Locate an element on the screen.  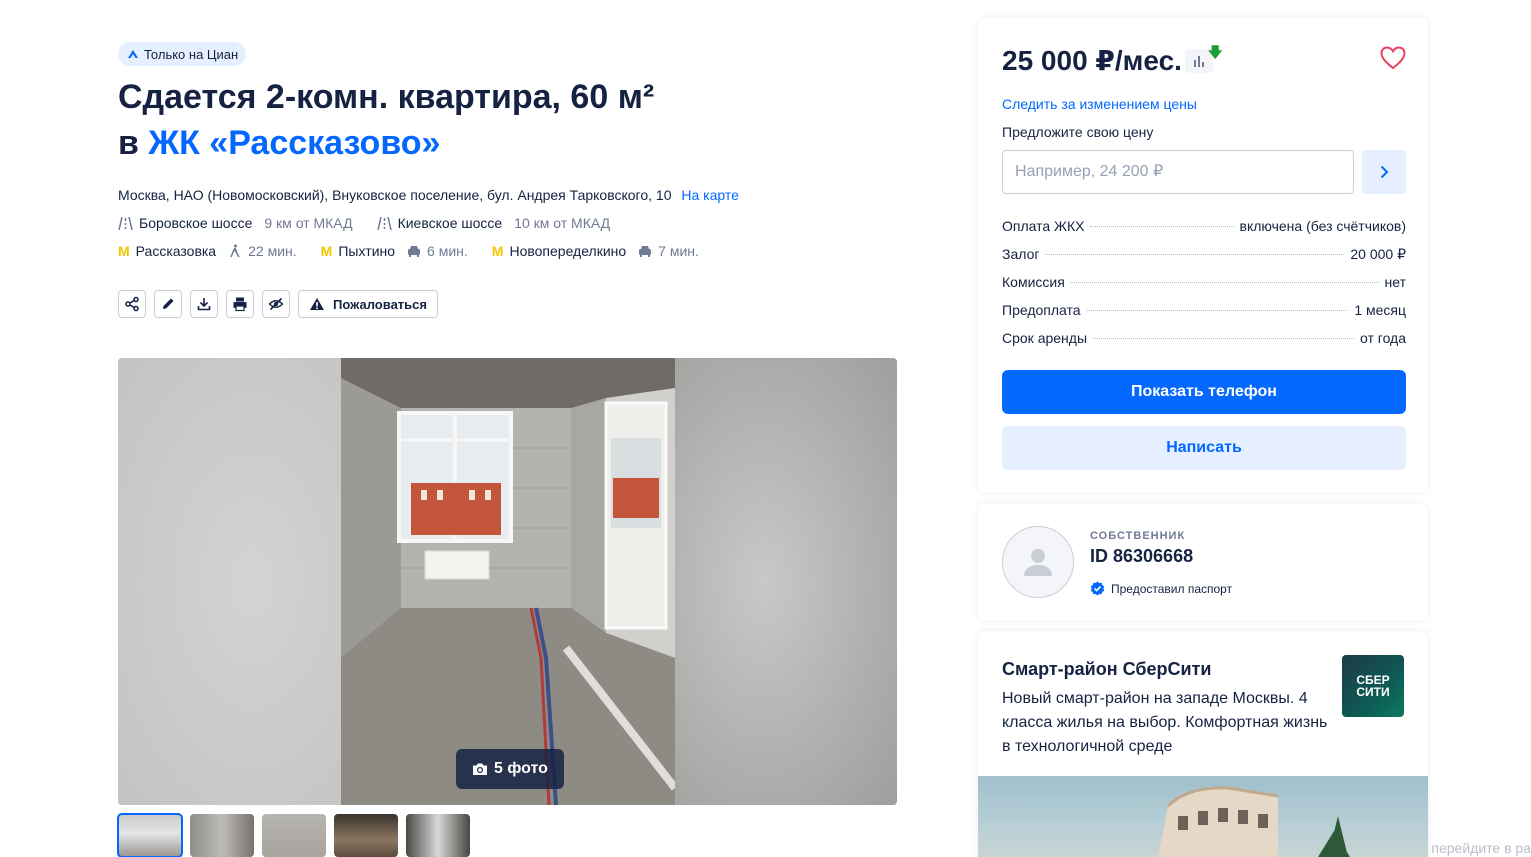
cian-logo-icon is located at coordinates (133, 54).